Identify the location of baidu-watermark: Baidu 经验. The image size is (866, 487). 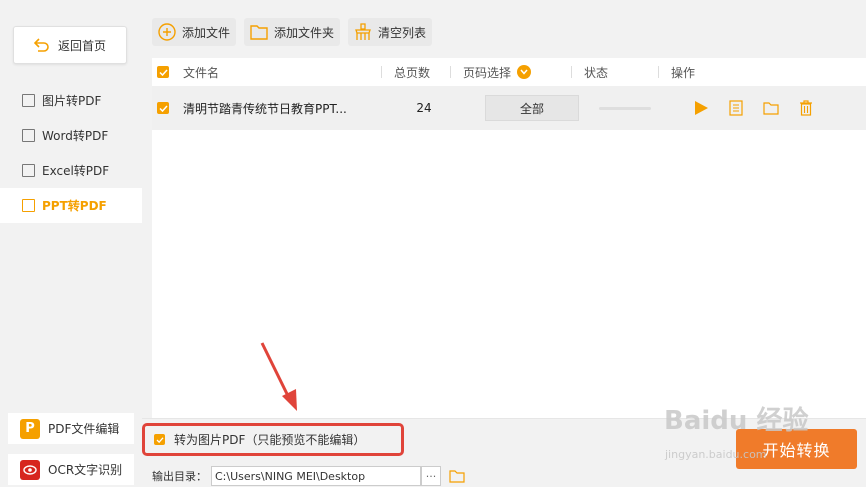
(736, 421).